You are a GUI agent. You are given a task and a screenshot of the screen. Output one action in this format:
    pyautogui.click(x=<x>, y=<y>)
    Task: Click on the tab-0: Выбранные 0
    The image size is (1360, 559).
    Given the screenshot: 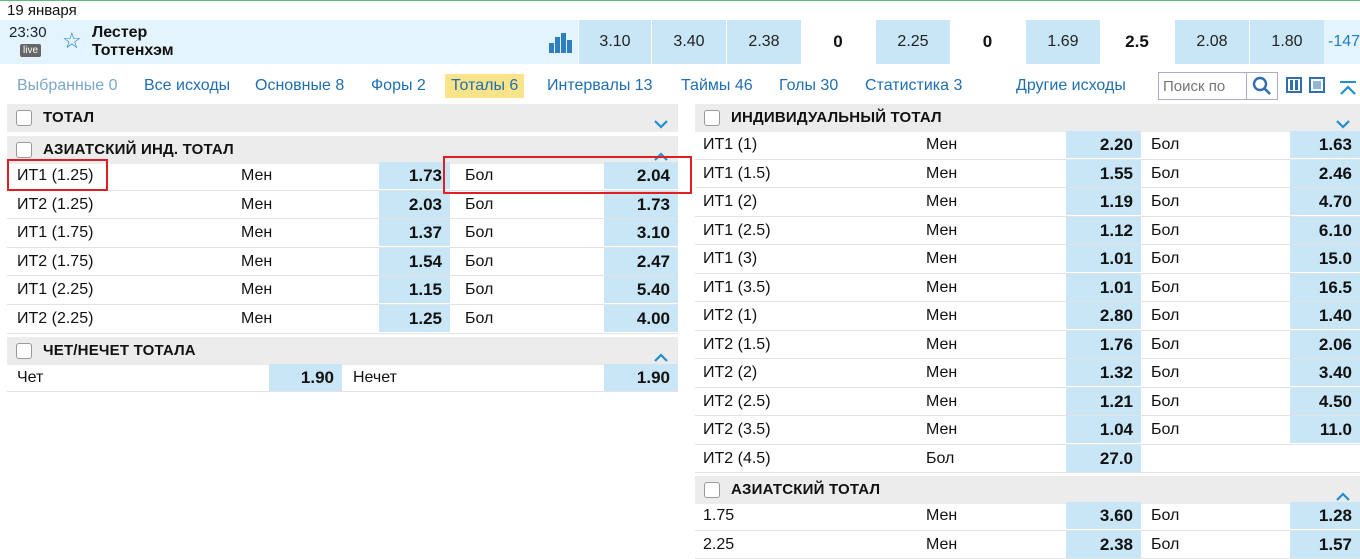 What is the action you would take?
    pyautogui.click(x=67, y=86)
    